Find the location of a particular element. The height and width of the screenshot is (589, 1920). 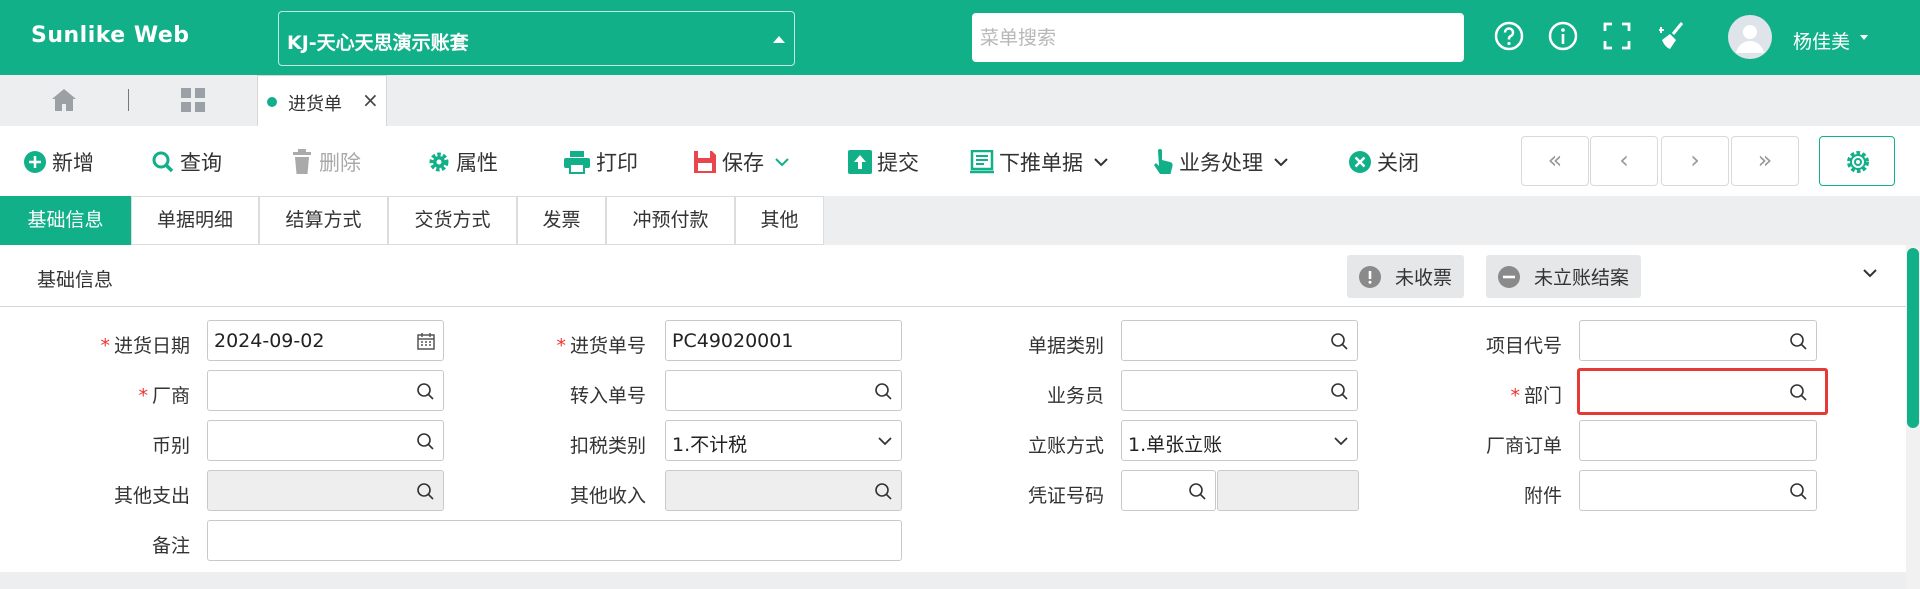

delete-button: 删除 is located at coordinates (325, 162).